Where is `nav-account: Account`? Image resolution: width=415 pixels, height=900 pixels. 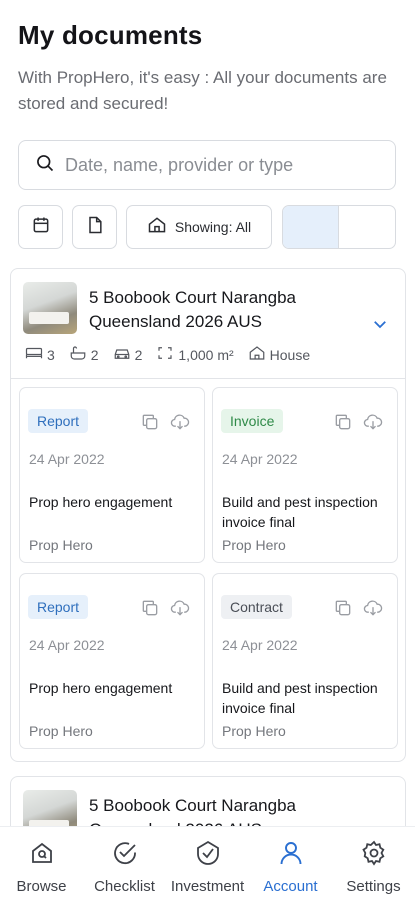 nav-account: Account is located at coordinates (291, 863).